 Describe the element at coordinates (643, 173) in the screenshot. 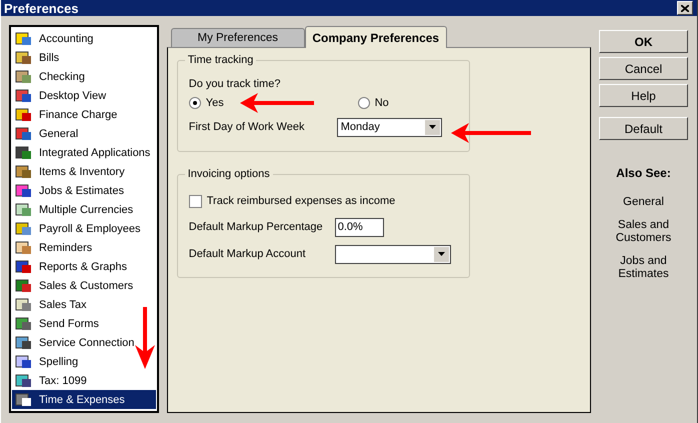

I see `also-see-heading: Also See:` at that location.